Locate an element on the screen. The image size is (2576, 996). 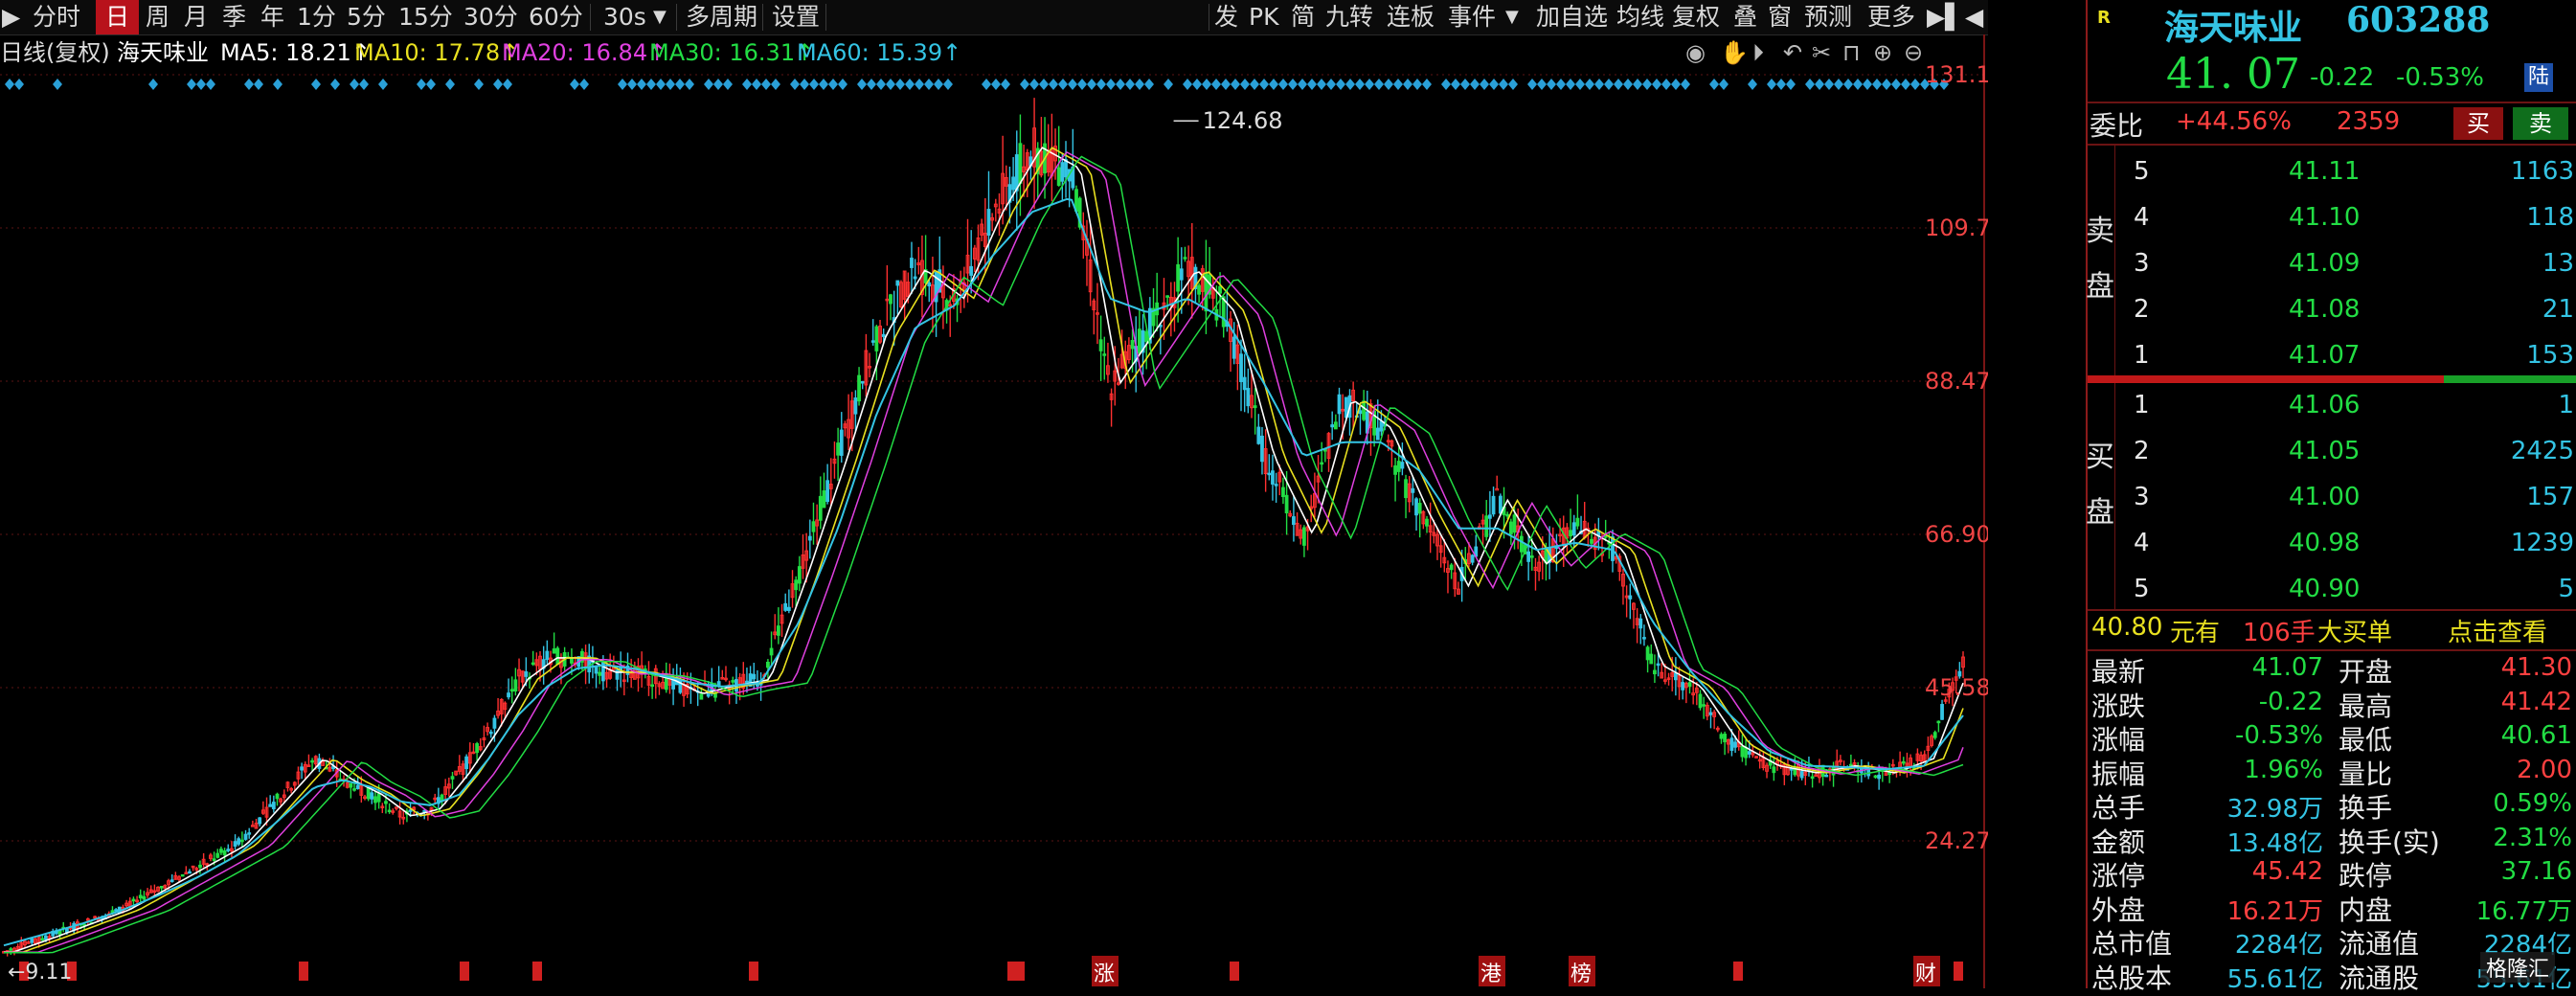
tab-yearly: 年 is located at coordinates (272, 17).